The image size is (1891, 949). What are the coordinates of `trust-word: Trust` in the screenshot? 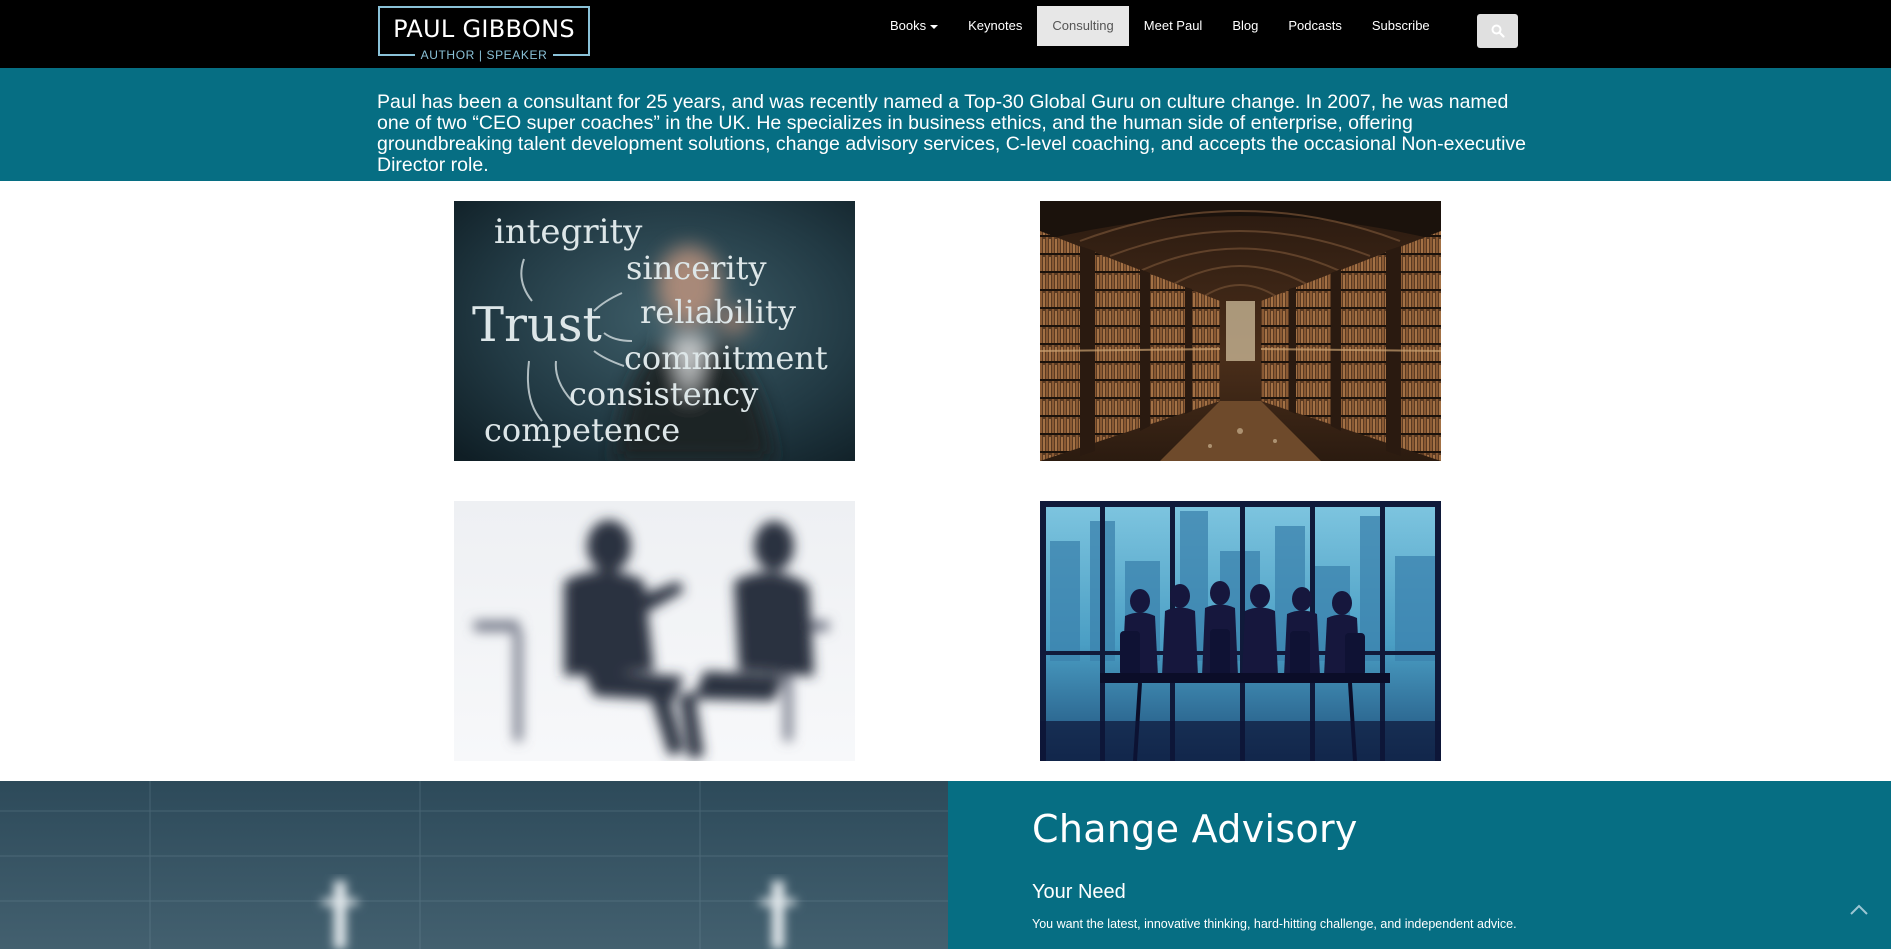 It's located at (537, 325).